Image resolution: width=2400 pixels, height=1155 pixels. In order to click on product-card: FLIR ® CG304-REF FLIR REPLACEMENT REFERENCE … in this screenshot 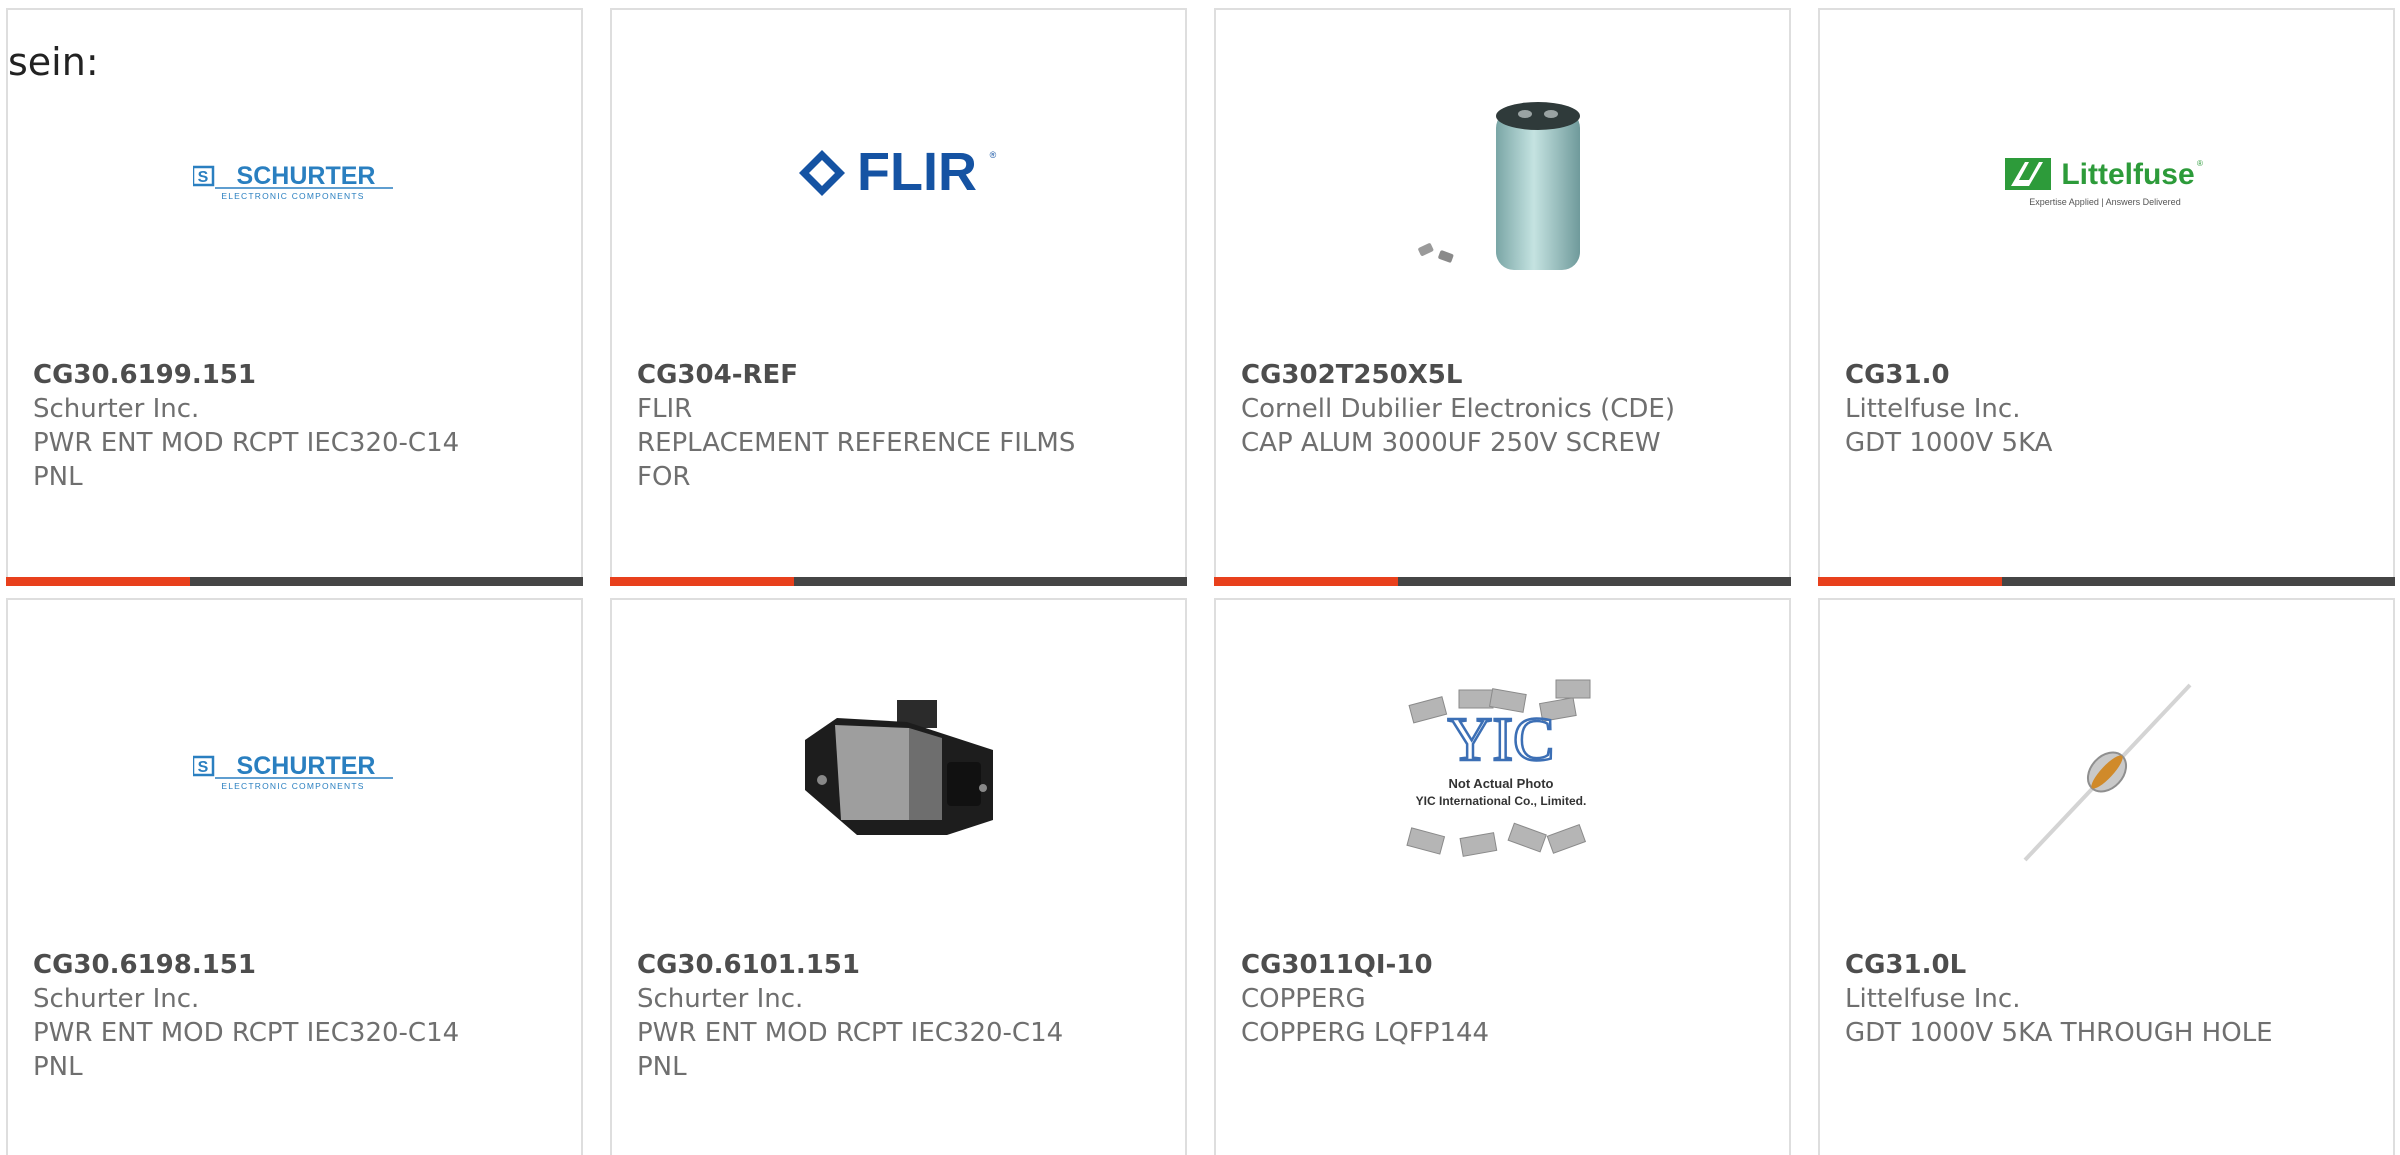, I will do `click(898, 297)`.